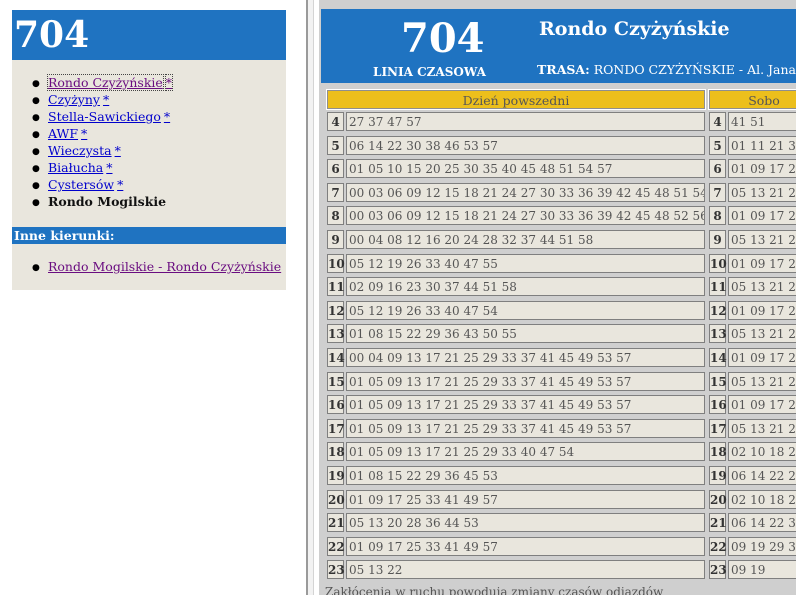  I want to click on stop-list-item: ● Rondo Mogilskie, so click(159, 201).